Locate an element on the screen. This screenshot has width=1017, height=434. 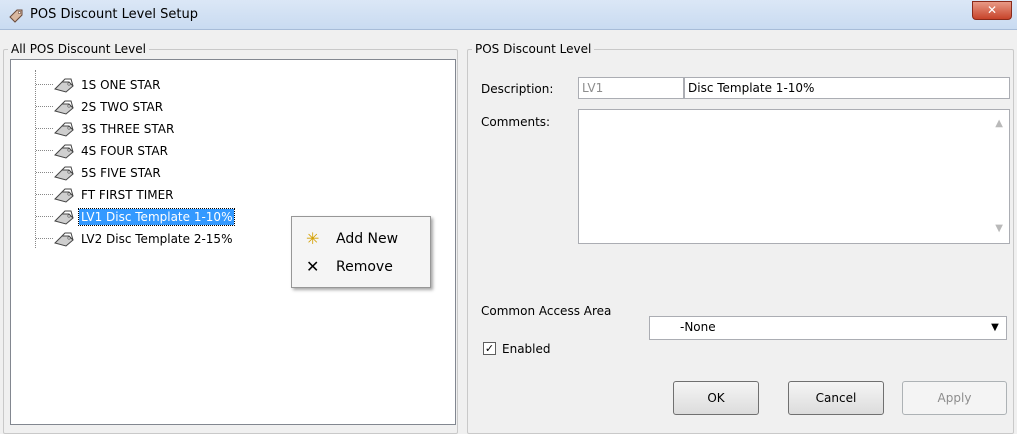
access-area-value: -None is located at coordinates (698, 327).